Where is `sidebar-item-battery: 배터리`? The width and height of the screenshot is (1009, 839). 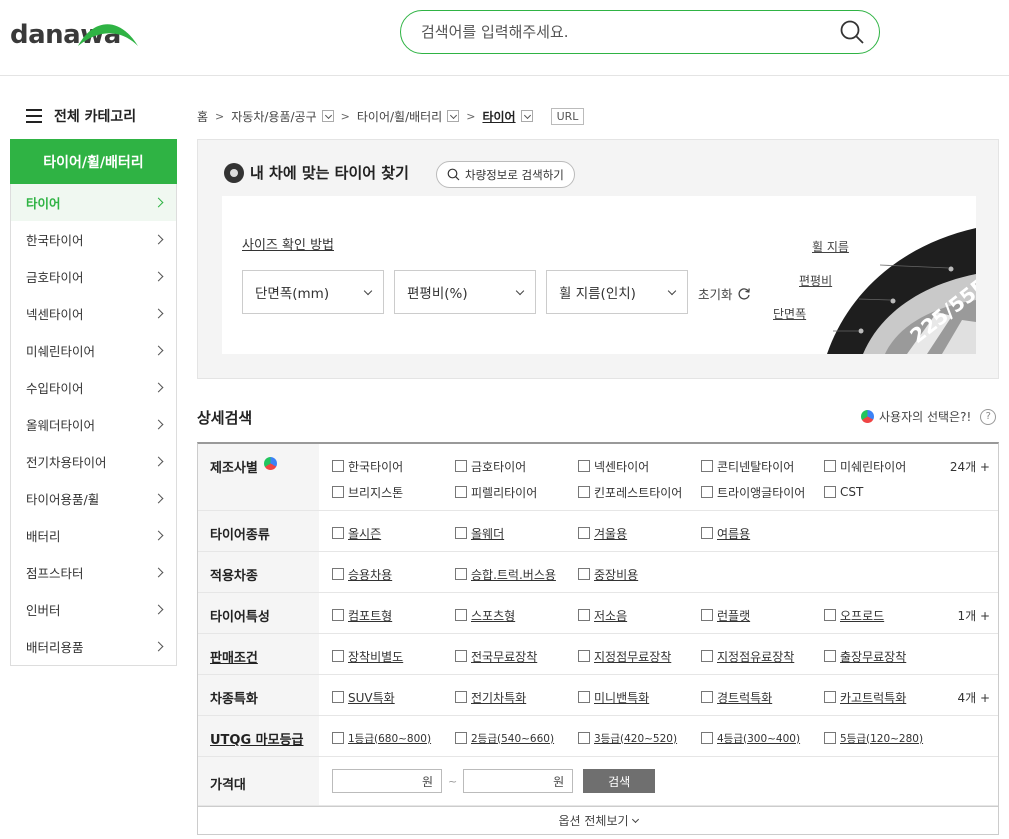
sidebar-item-battery: 배터리 is located at coordinates (93, 535).